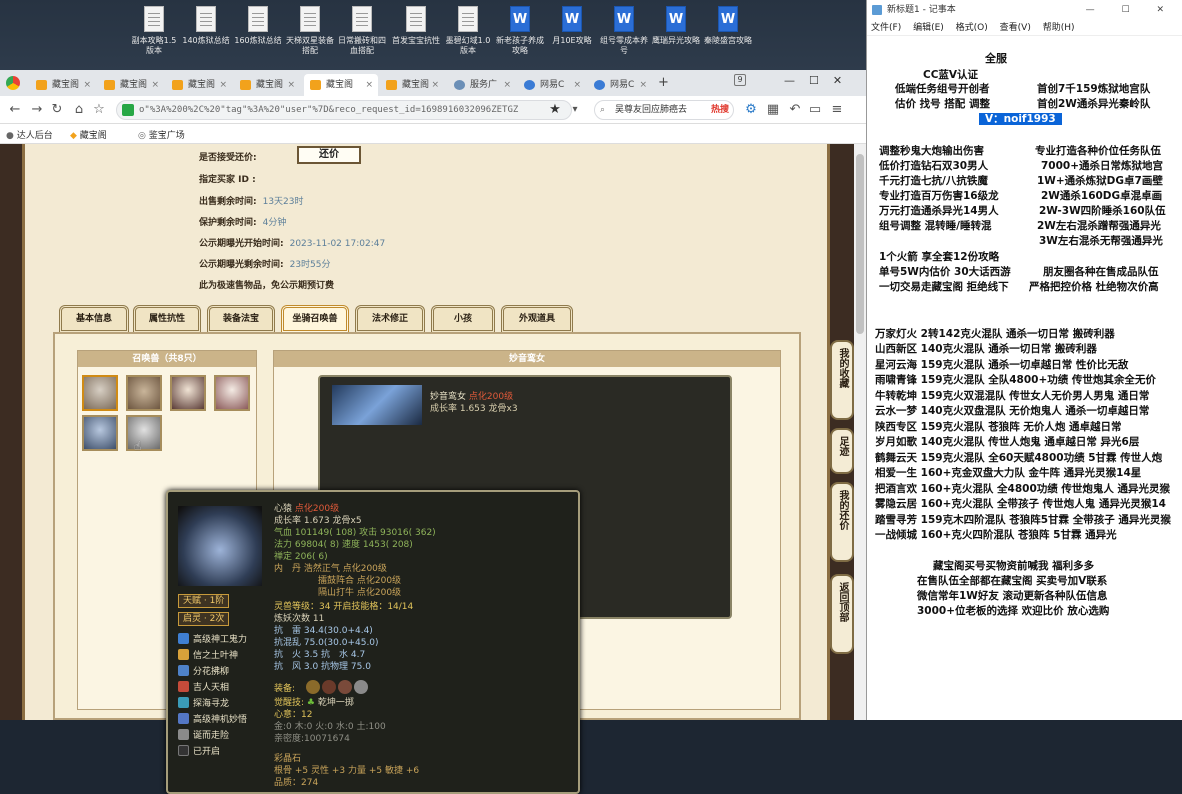 This screenshot has width=1182, height=794. I want to click on skill-item: 高级神工鬼力, so click(212, 638).